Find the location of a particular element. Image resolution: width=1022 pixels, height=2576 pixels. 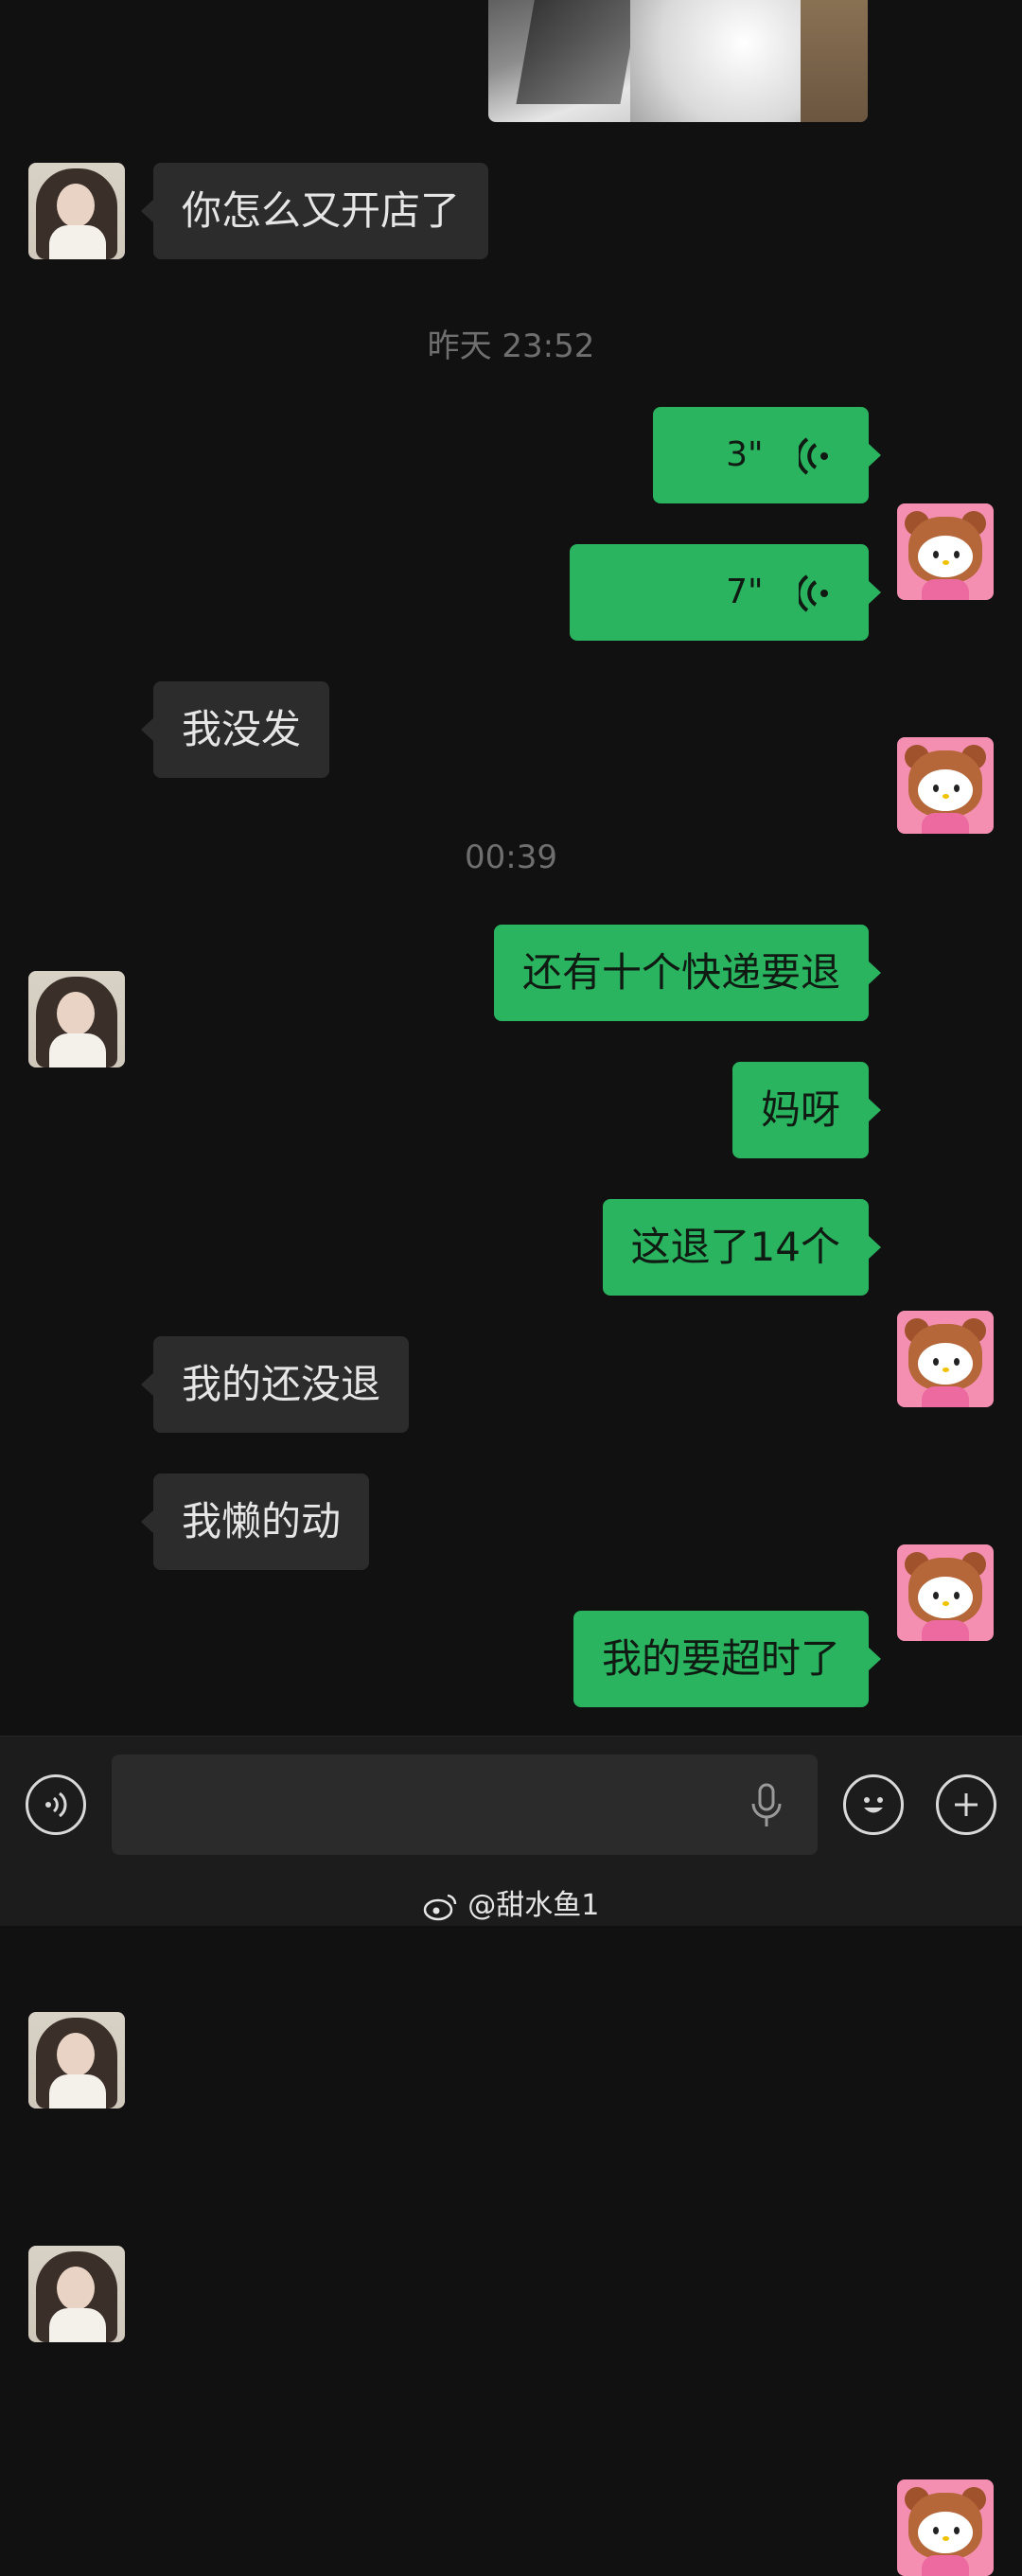

watermark-text: @甜水鱼1 is located at coordinates (533, 1905).